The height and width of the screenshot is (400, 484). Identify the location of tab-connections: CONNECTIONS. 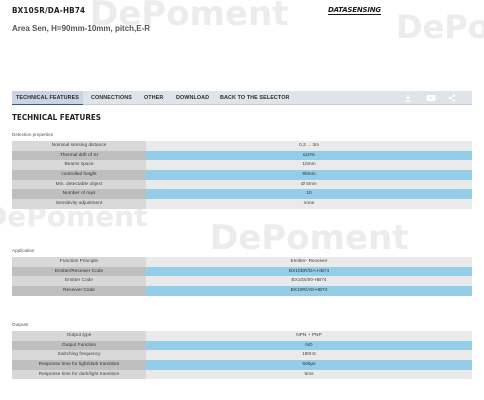
(111, 98).